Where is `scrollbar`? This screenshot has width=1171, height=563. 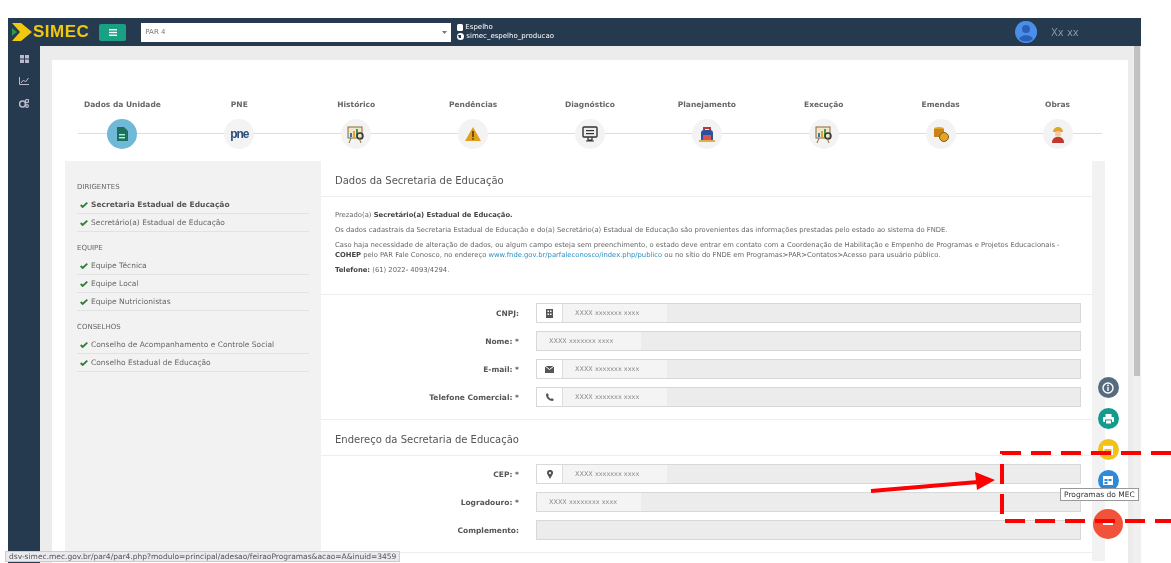
scrollbar is located at coordinates (1137, 304).